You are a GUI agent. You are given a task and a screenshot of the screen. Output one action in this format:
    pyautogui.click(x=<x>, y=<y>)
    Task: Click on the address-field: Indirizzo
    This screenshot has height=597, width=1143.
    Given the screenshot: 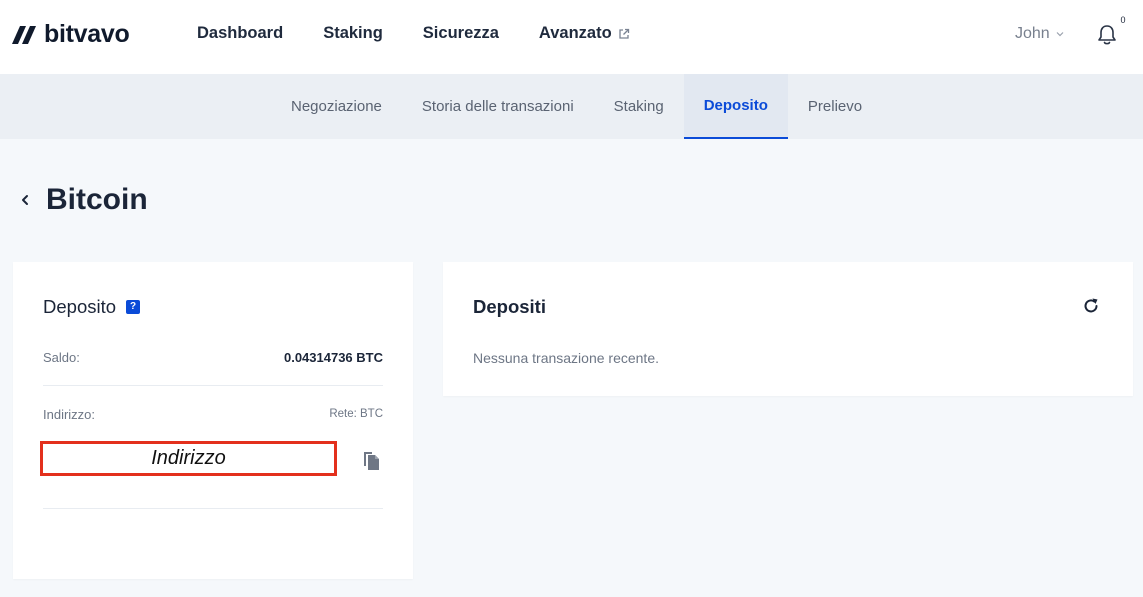 What is the action you would take?
    pyautogui.click(x=188, y=458)
    